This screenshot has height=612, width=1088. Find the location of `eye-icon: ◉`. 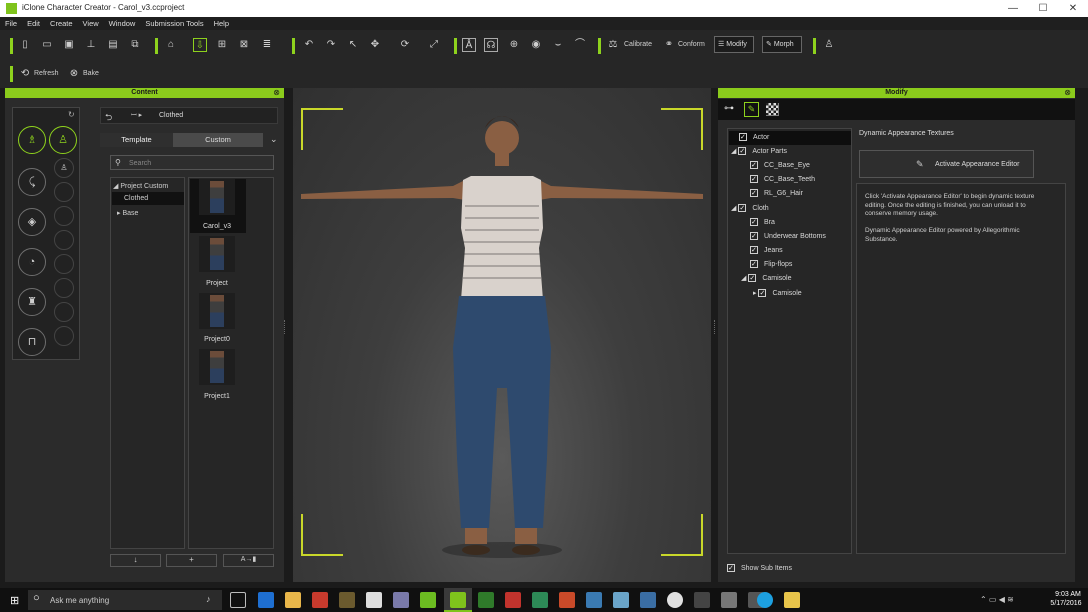

eye-icon: ◉ is located at coordinates (536, 45).